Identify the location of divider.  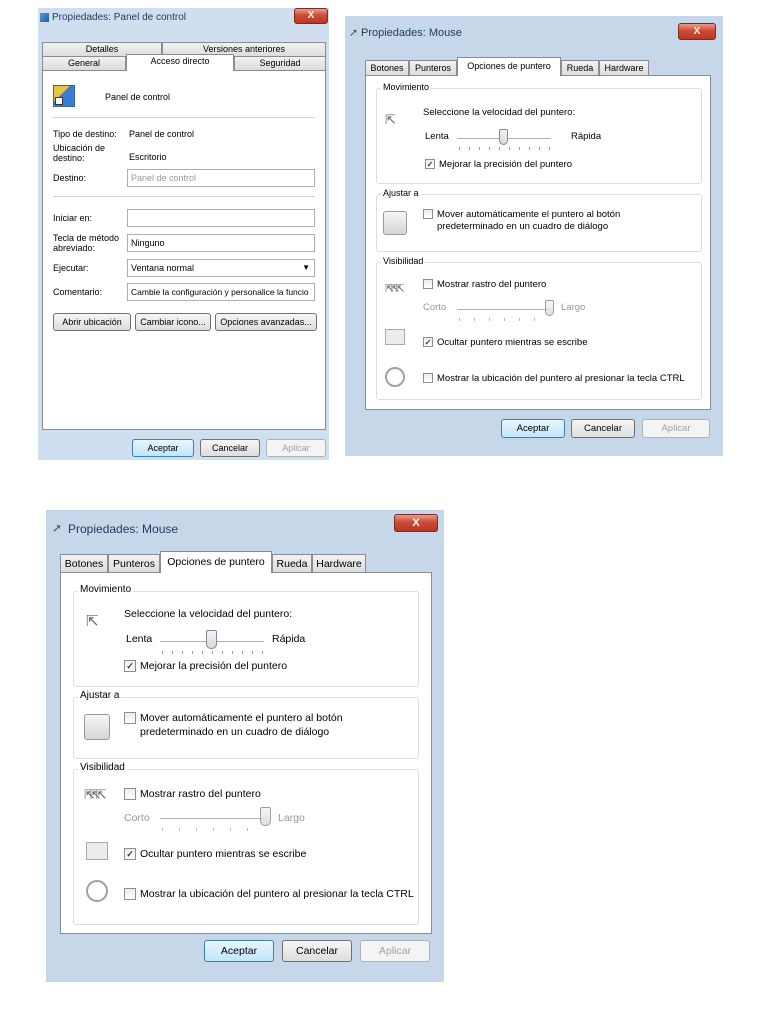
(184, 117).